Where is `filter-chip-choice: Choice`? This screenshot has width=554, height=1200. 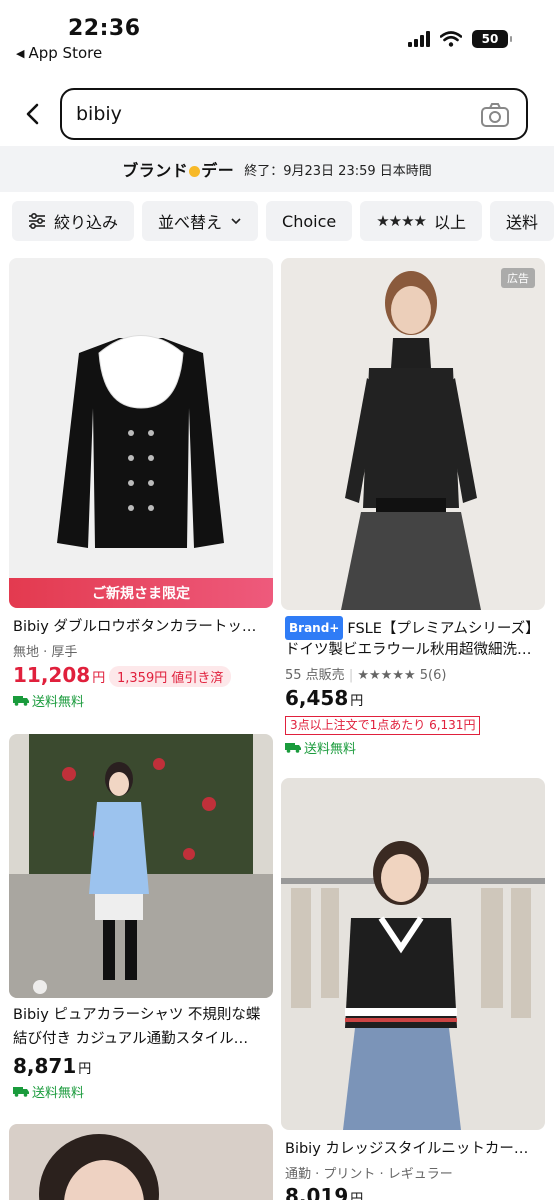 filter-chip-choice: Choice is located at coordinates (309, 221).